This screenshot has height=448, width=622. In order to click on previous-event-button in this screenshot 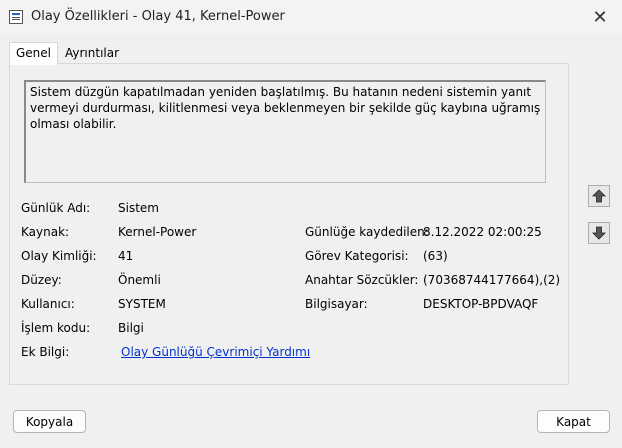, I will do `click(599, 196)`.